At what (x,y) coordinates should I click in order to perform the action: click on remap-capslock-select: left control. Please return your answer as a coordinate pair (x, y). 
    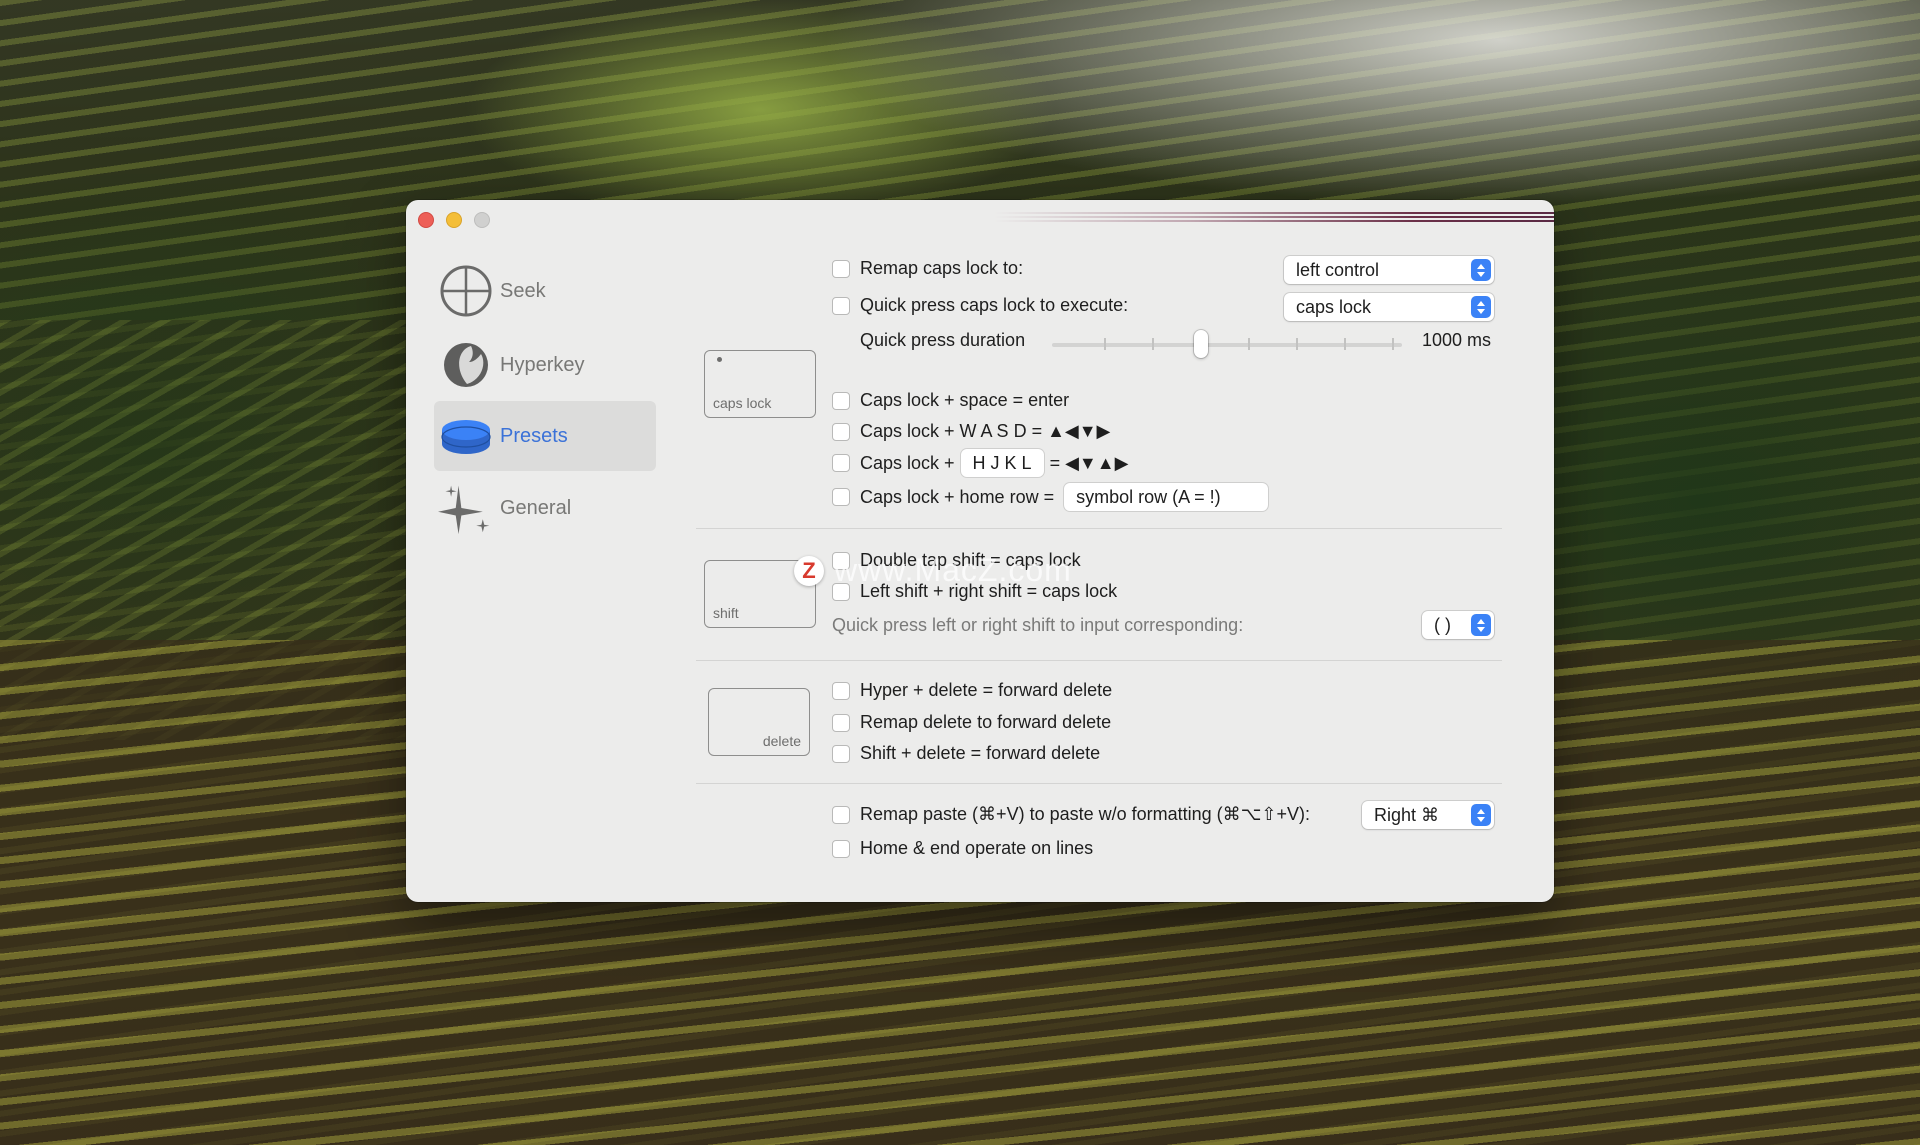
    Looking at the image, I should click on (1389, 270).